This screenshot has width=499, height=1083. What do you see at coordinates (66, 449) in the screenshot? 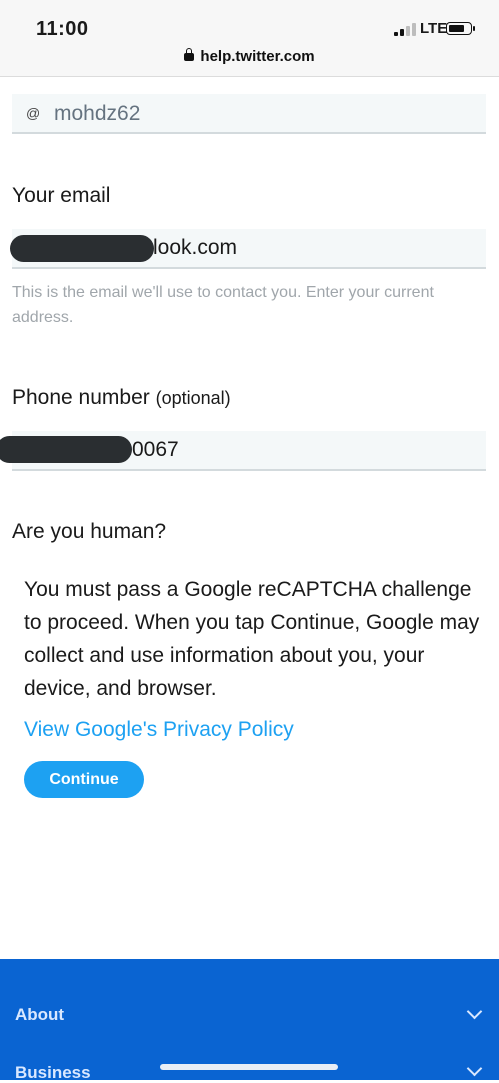
I see `redacted-phone-mark` at bounding box center [66, 449].